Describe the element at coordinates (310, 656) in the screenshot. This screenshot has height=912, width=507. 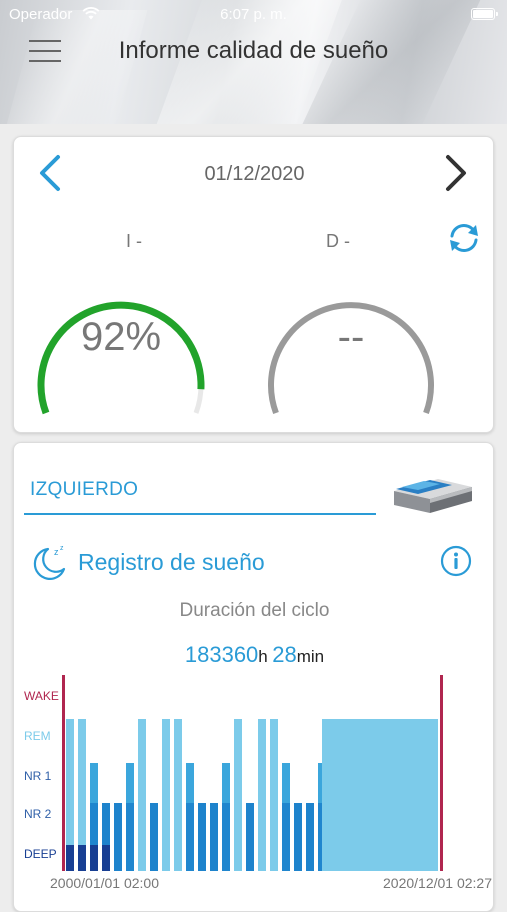
I see `cycle-minutes-unit: min` at that location.